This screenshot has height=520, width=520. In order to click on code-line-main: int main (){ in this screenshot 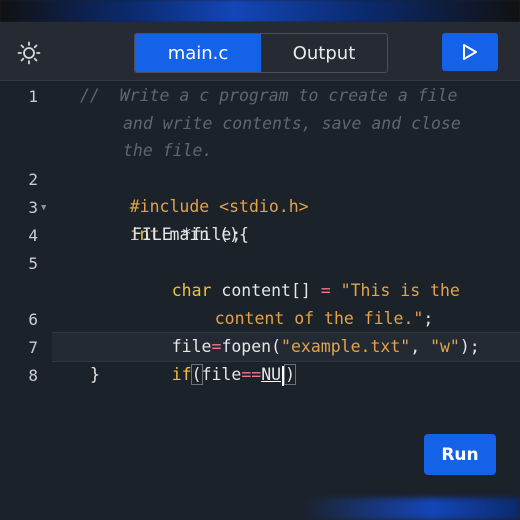, I will do `click(169, 218)`.